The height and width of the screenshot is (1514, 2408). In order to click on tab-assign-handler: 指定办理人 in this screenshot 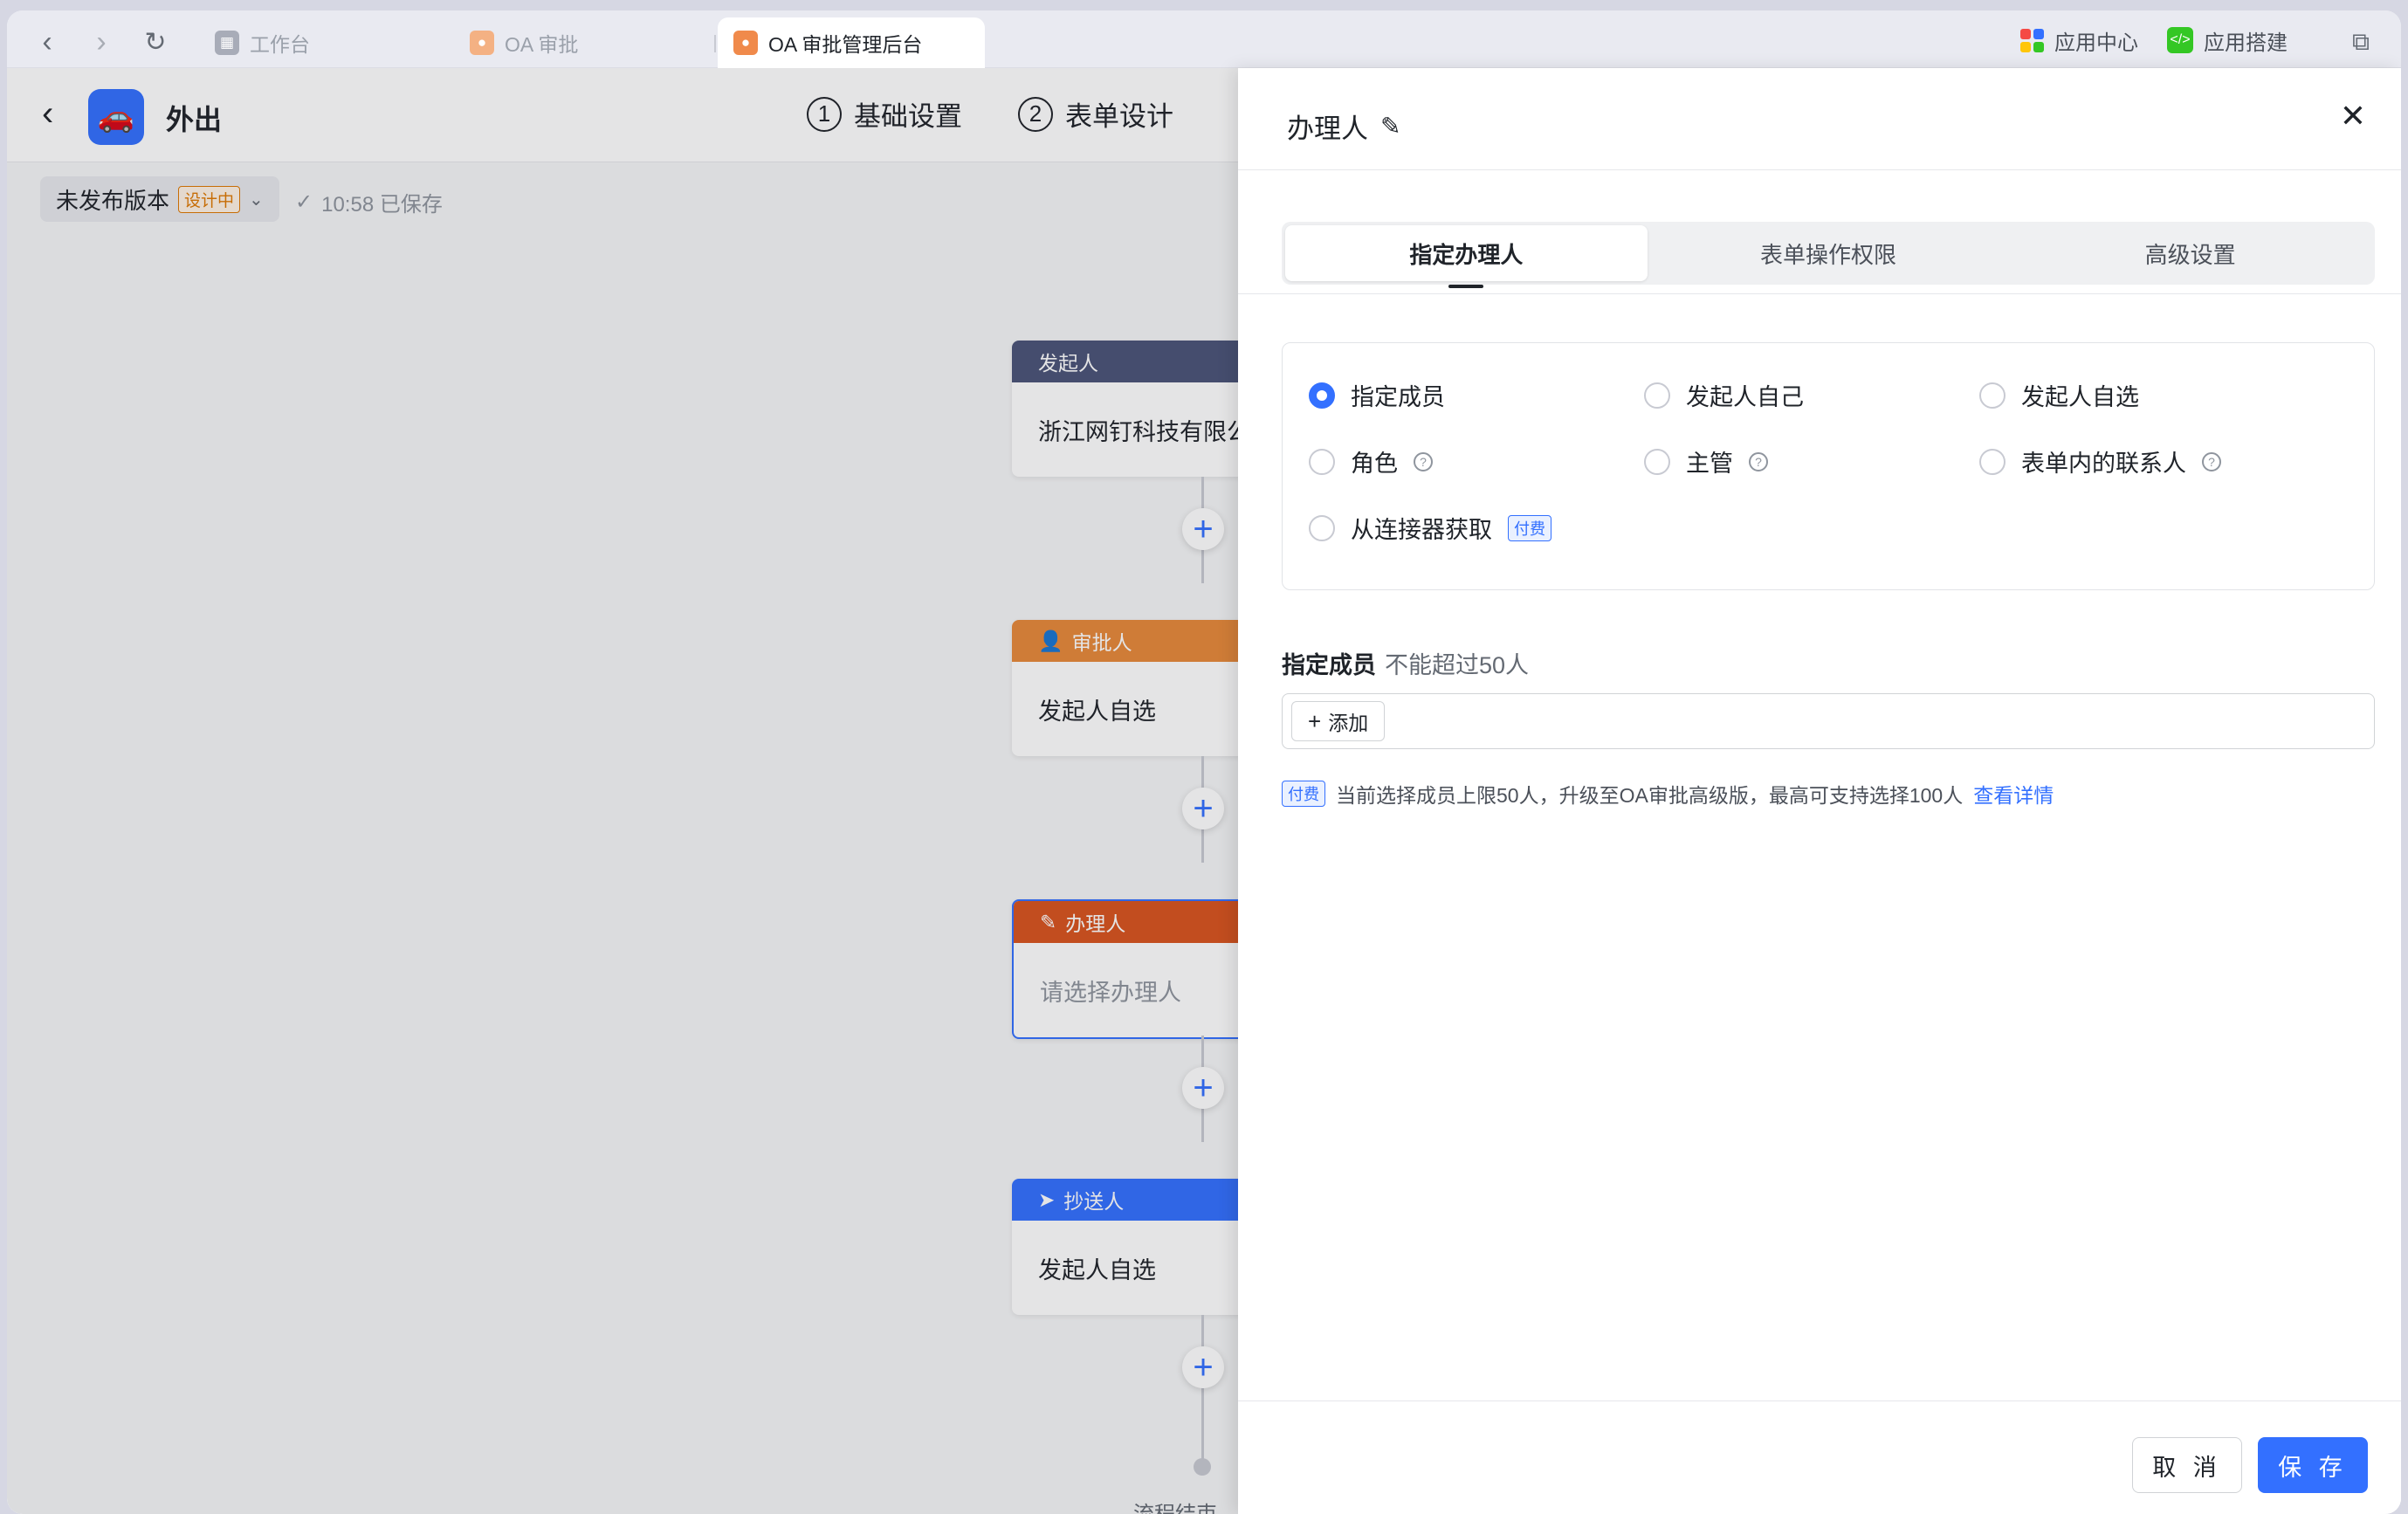, I will do `click(1466, 256)`.